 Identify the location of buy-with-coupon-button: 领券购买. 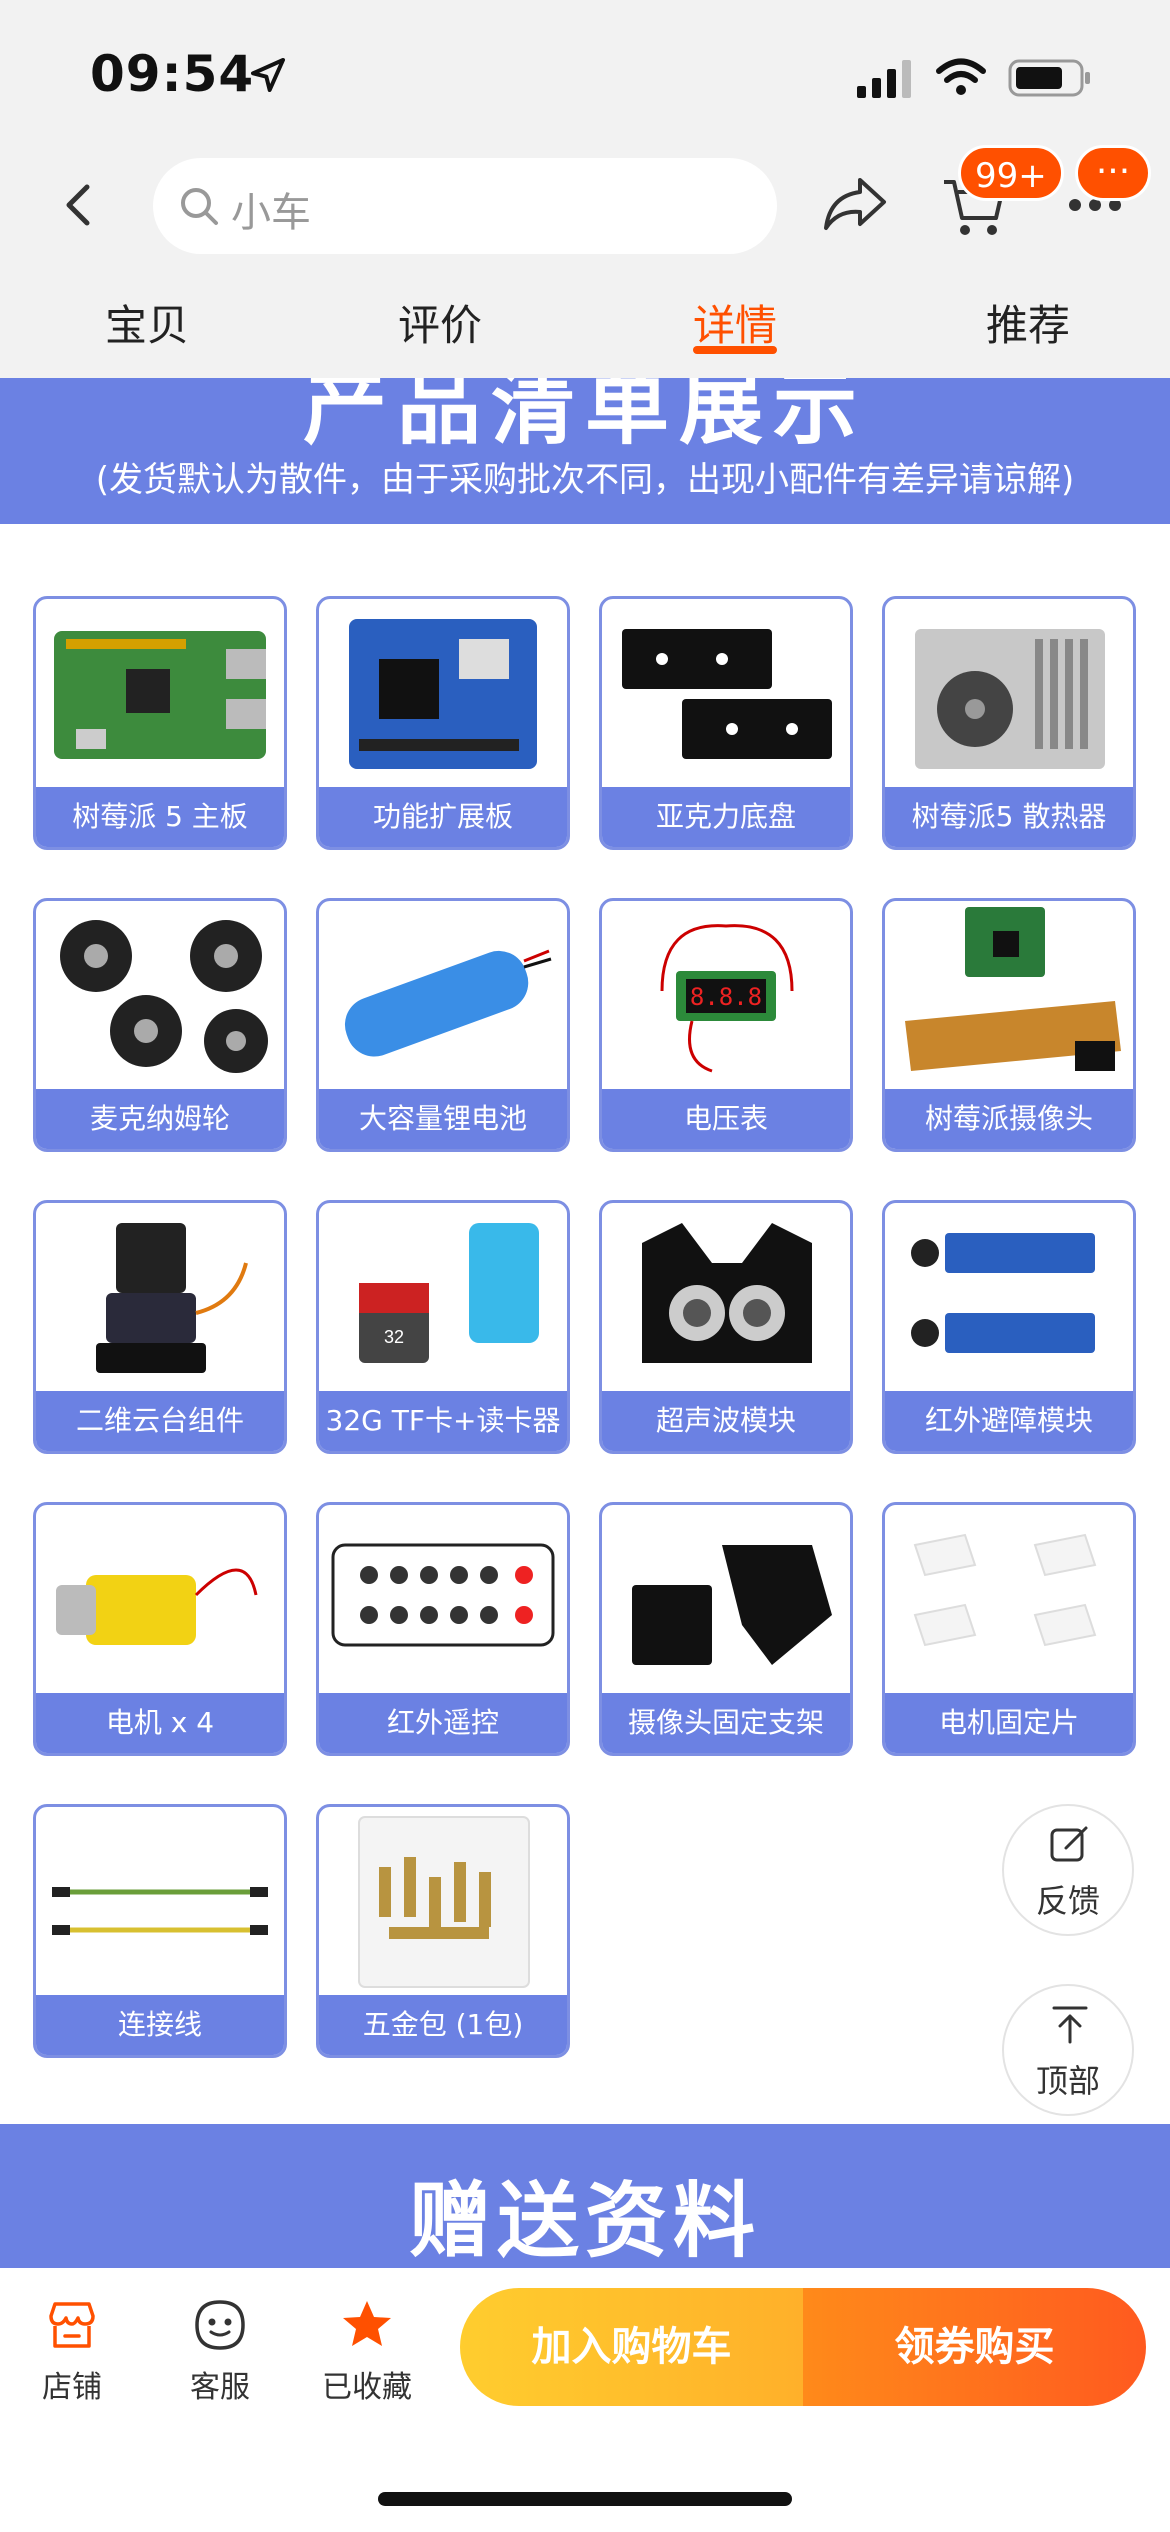
(974, 2347).